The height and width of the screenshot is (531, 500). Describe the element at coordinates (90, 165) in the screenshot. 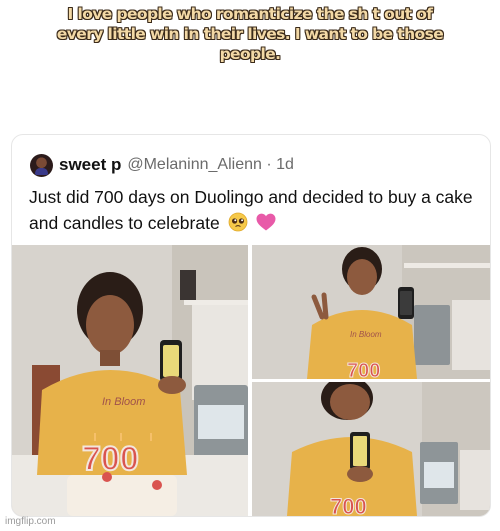

I see `display-name: sweet p` at that location.